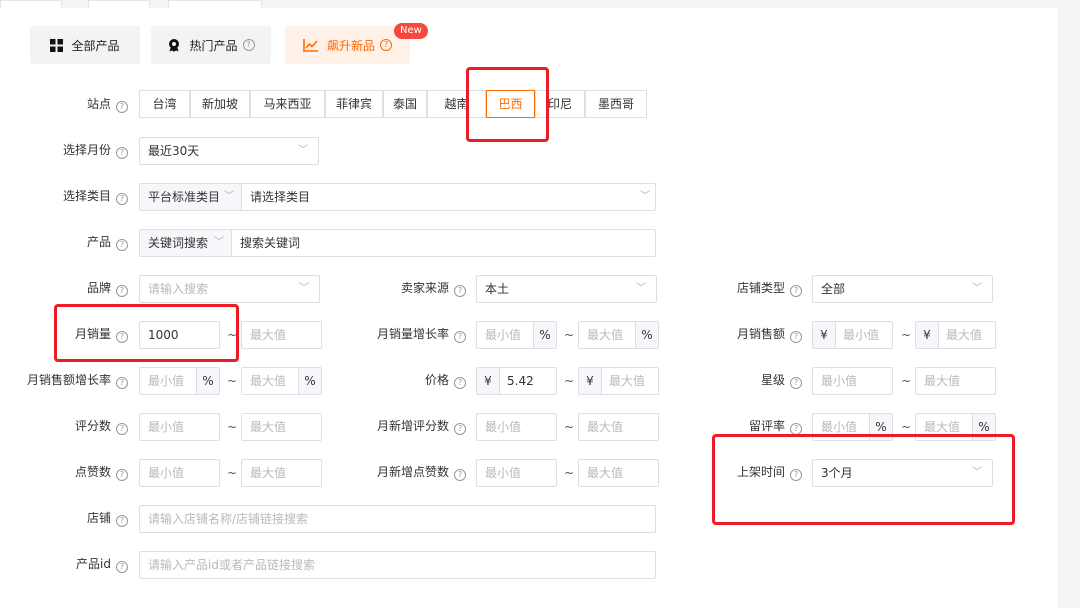  What do you see at coordinates (57, 45) in the screenshot?
I see `grid-icon` at bounding box center [57, 45].